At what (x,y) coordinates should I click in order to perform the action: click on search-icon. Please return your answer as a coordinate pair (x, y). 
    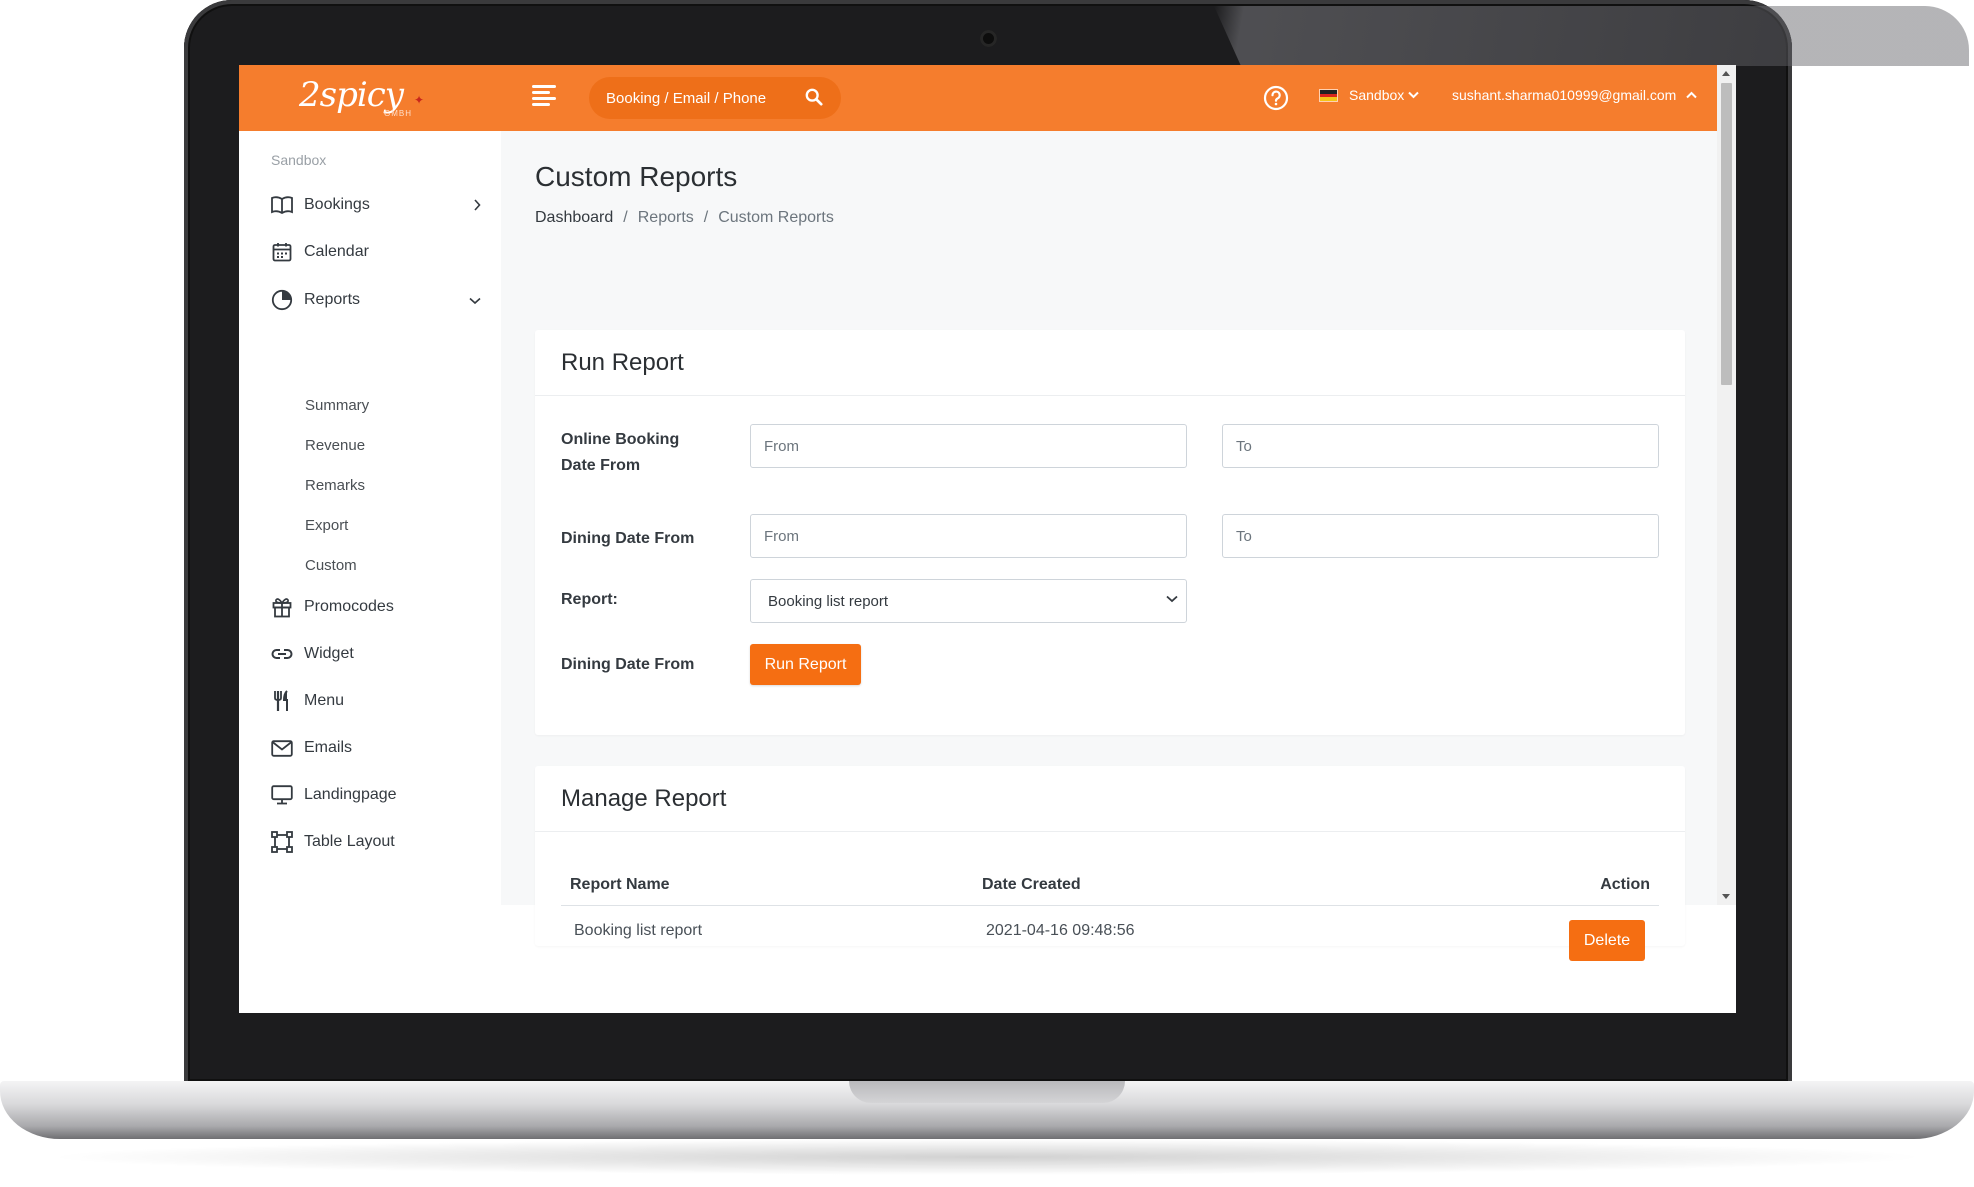
    Looking at the image, I should click on (814, 97).